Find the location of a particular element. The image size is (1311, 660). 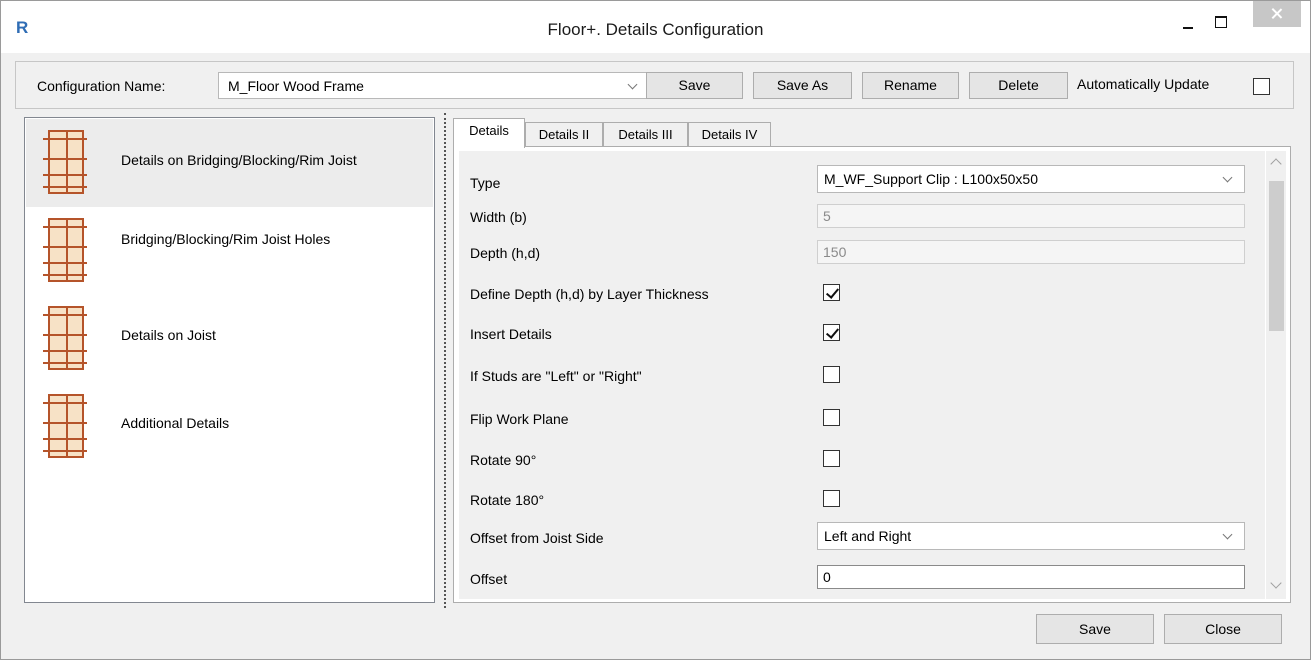

width-field: 5 is located at coordinates (1031, 216).